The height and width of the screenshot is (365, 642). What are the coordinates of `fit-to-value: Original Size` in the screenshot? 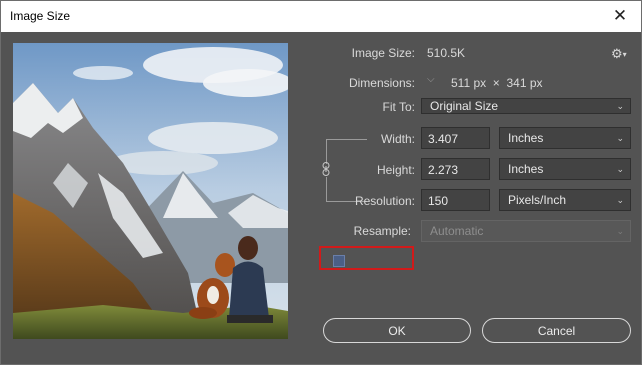 It's located at (464, 106).